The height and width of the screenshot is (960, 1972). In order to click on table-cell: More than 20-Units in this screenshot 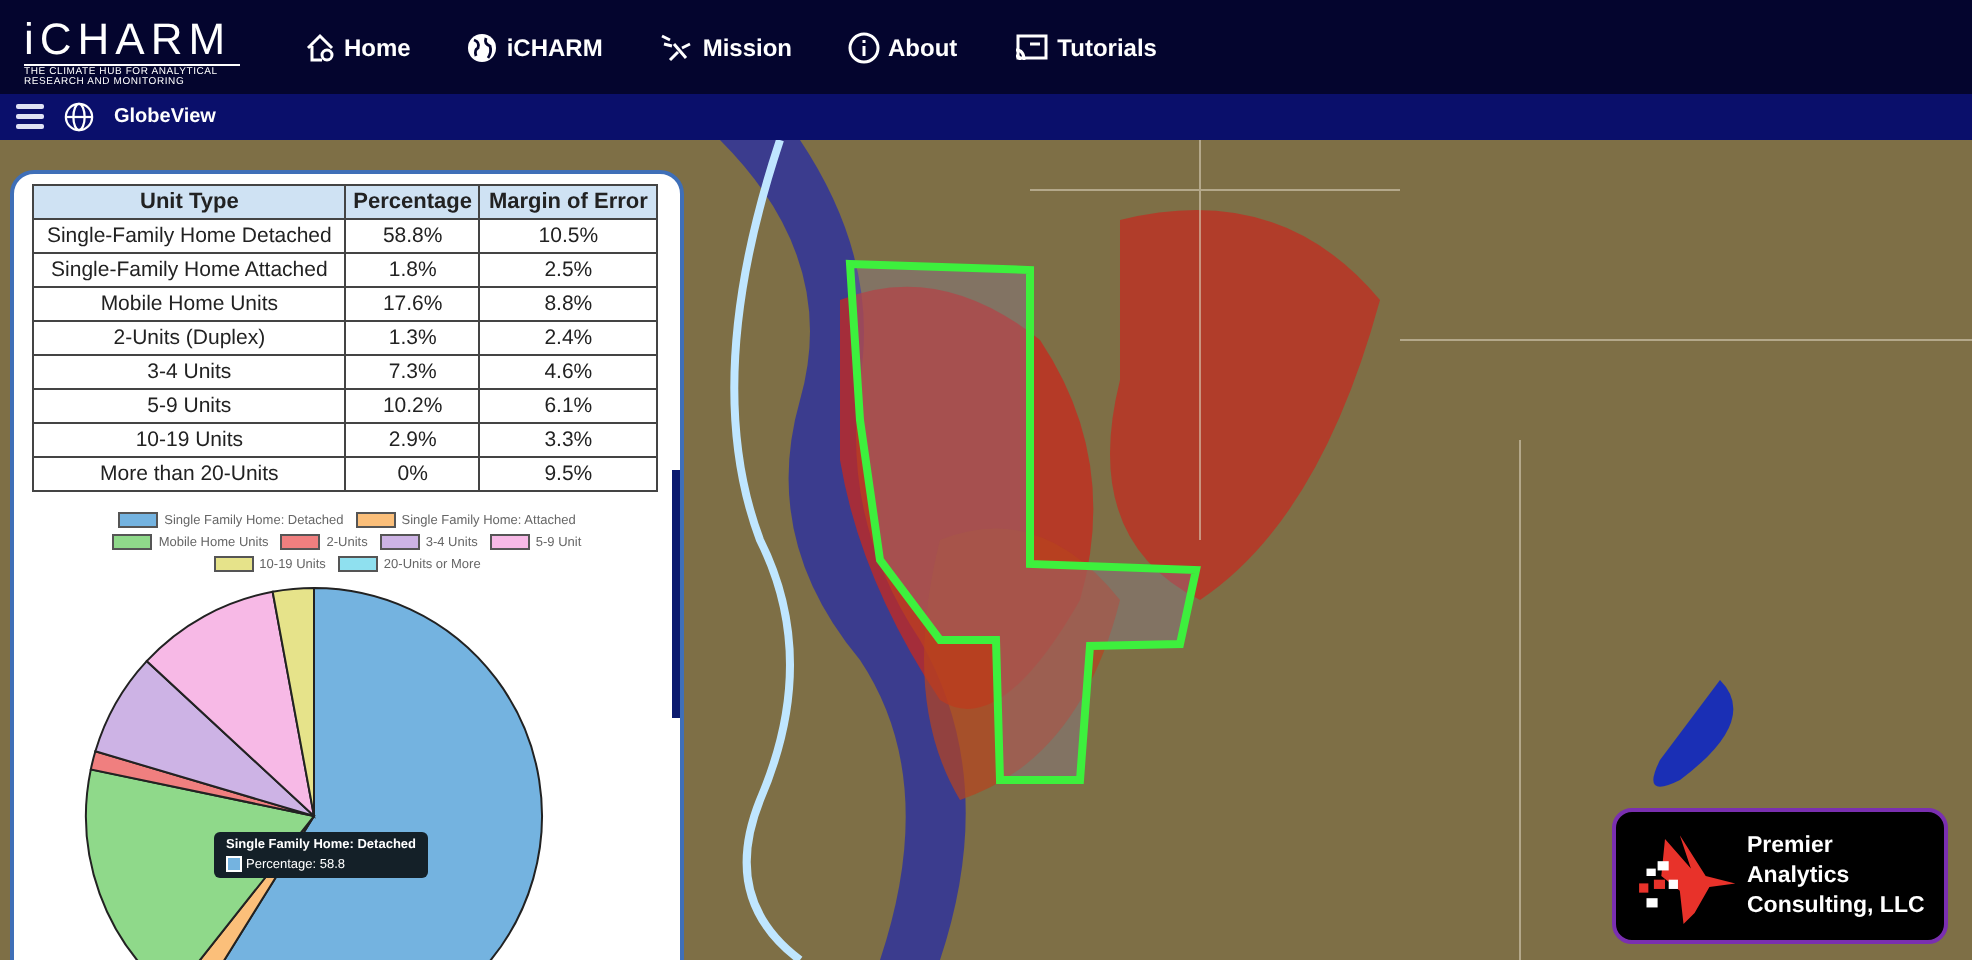, I will do `click(189, 474)`.